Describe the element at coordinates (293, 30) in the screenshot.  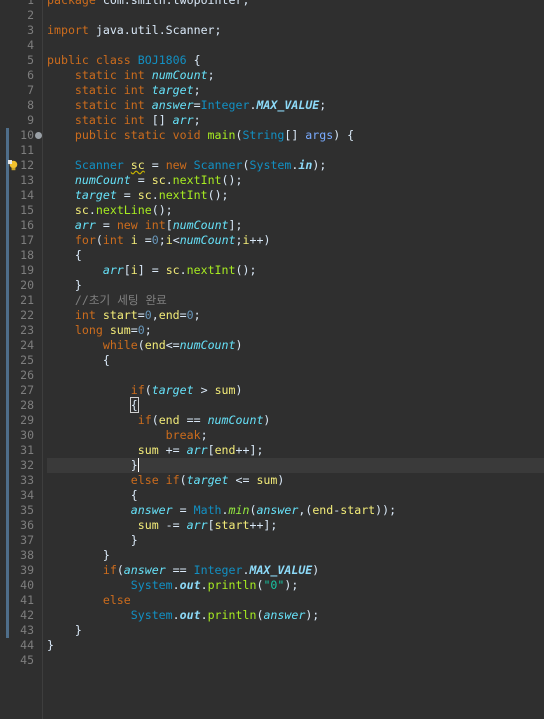
I see `code-line: import java.util.Scanner;` at that location.